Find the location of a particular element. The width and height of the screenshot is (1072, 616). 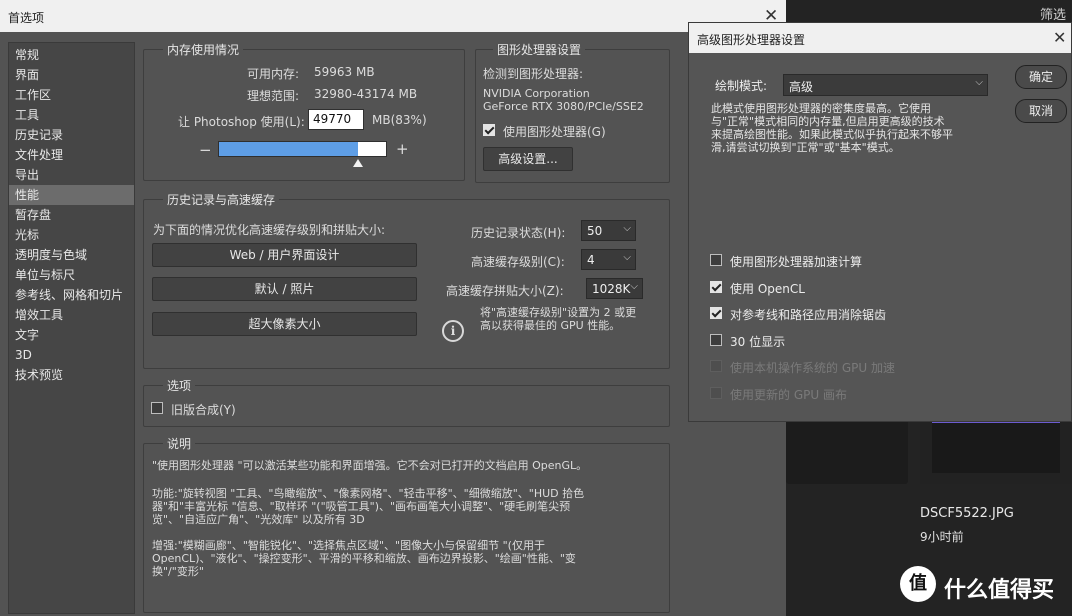

sidebar-item: 常规 is located at coordinates (71, 55).